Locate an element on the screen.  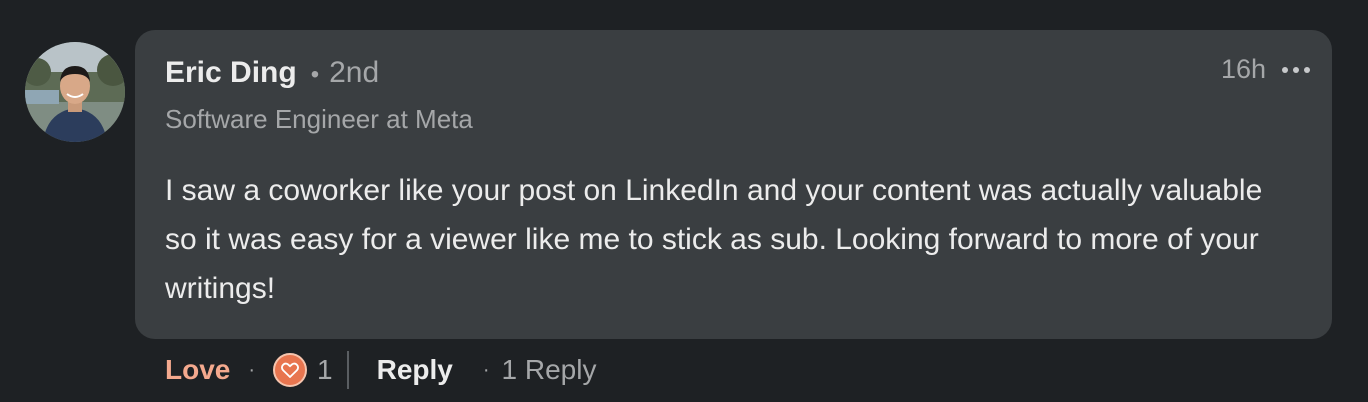
author-name: Eric Ding is located at coordinates (231, 73).